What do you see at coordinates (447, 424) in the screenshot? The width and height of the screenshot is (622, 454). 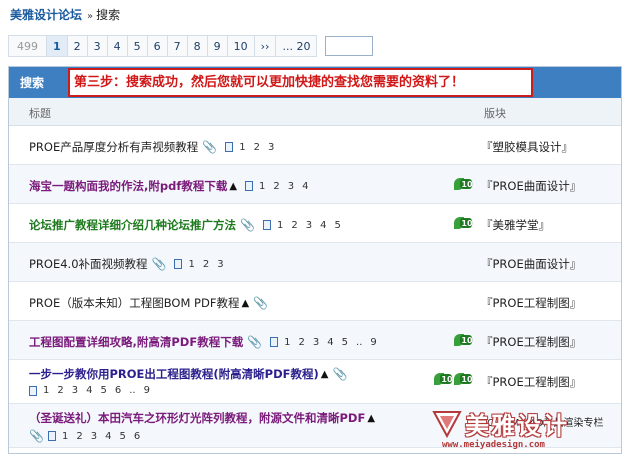 I see `logo-icon` at bounding box center [447, 424].